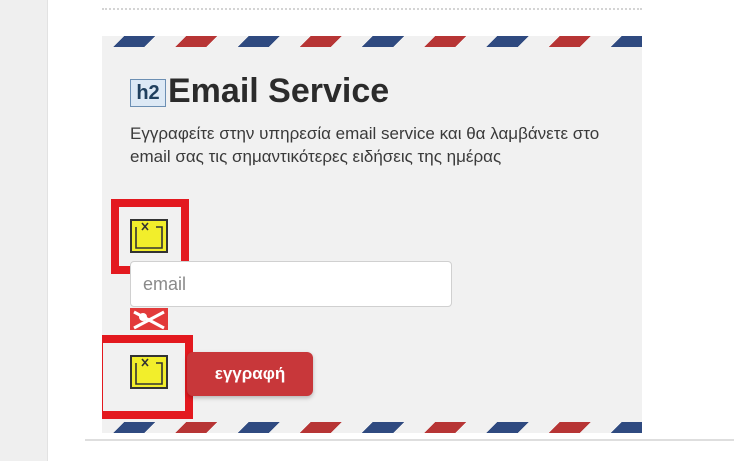 Image resolution: width=734 pixels, height=461 pixels. I want to click on bottom-divider, so click(409, 440).